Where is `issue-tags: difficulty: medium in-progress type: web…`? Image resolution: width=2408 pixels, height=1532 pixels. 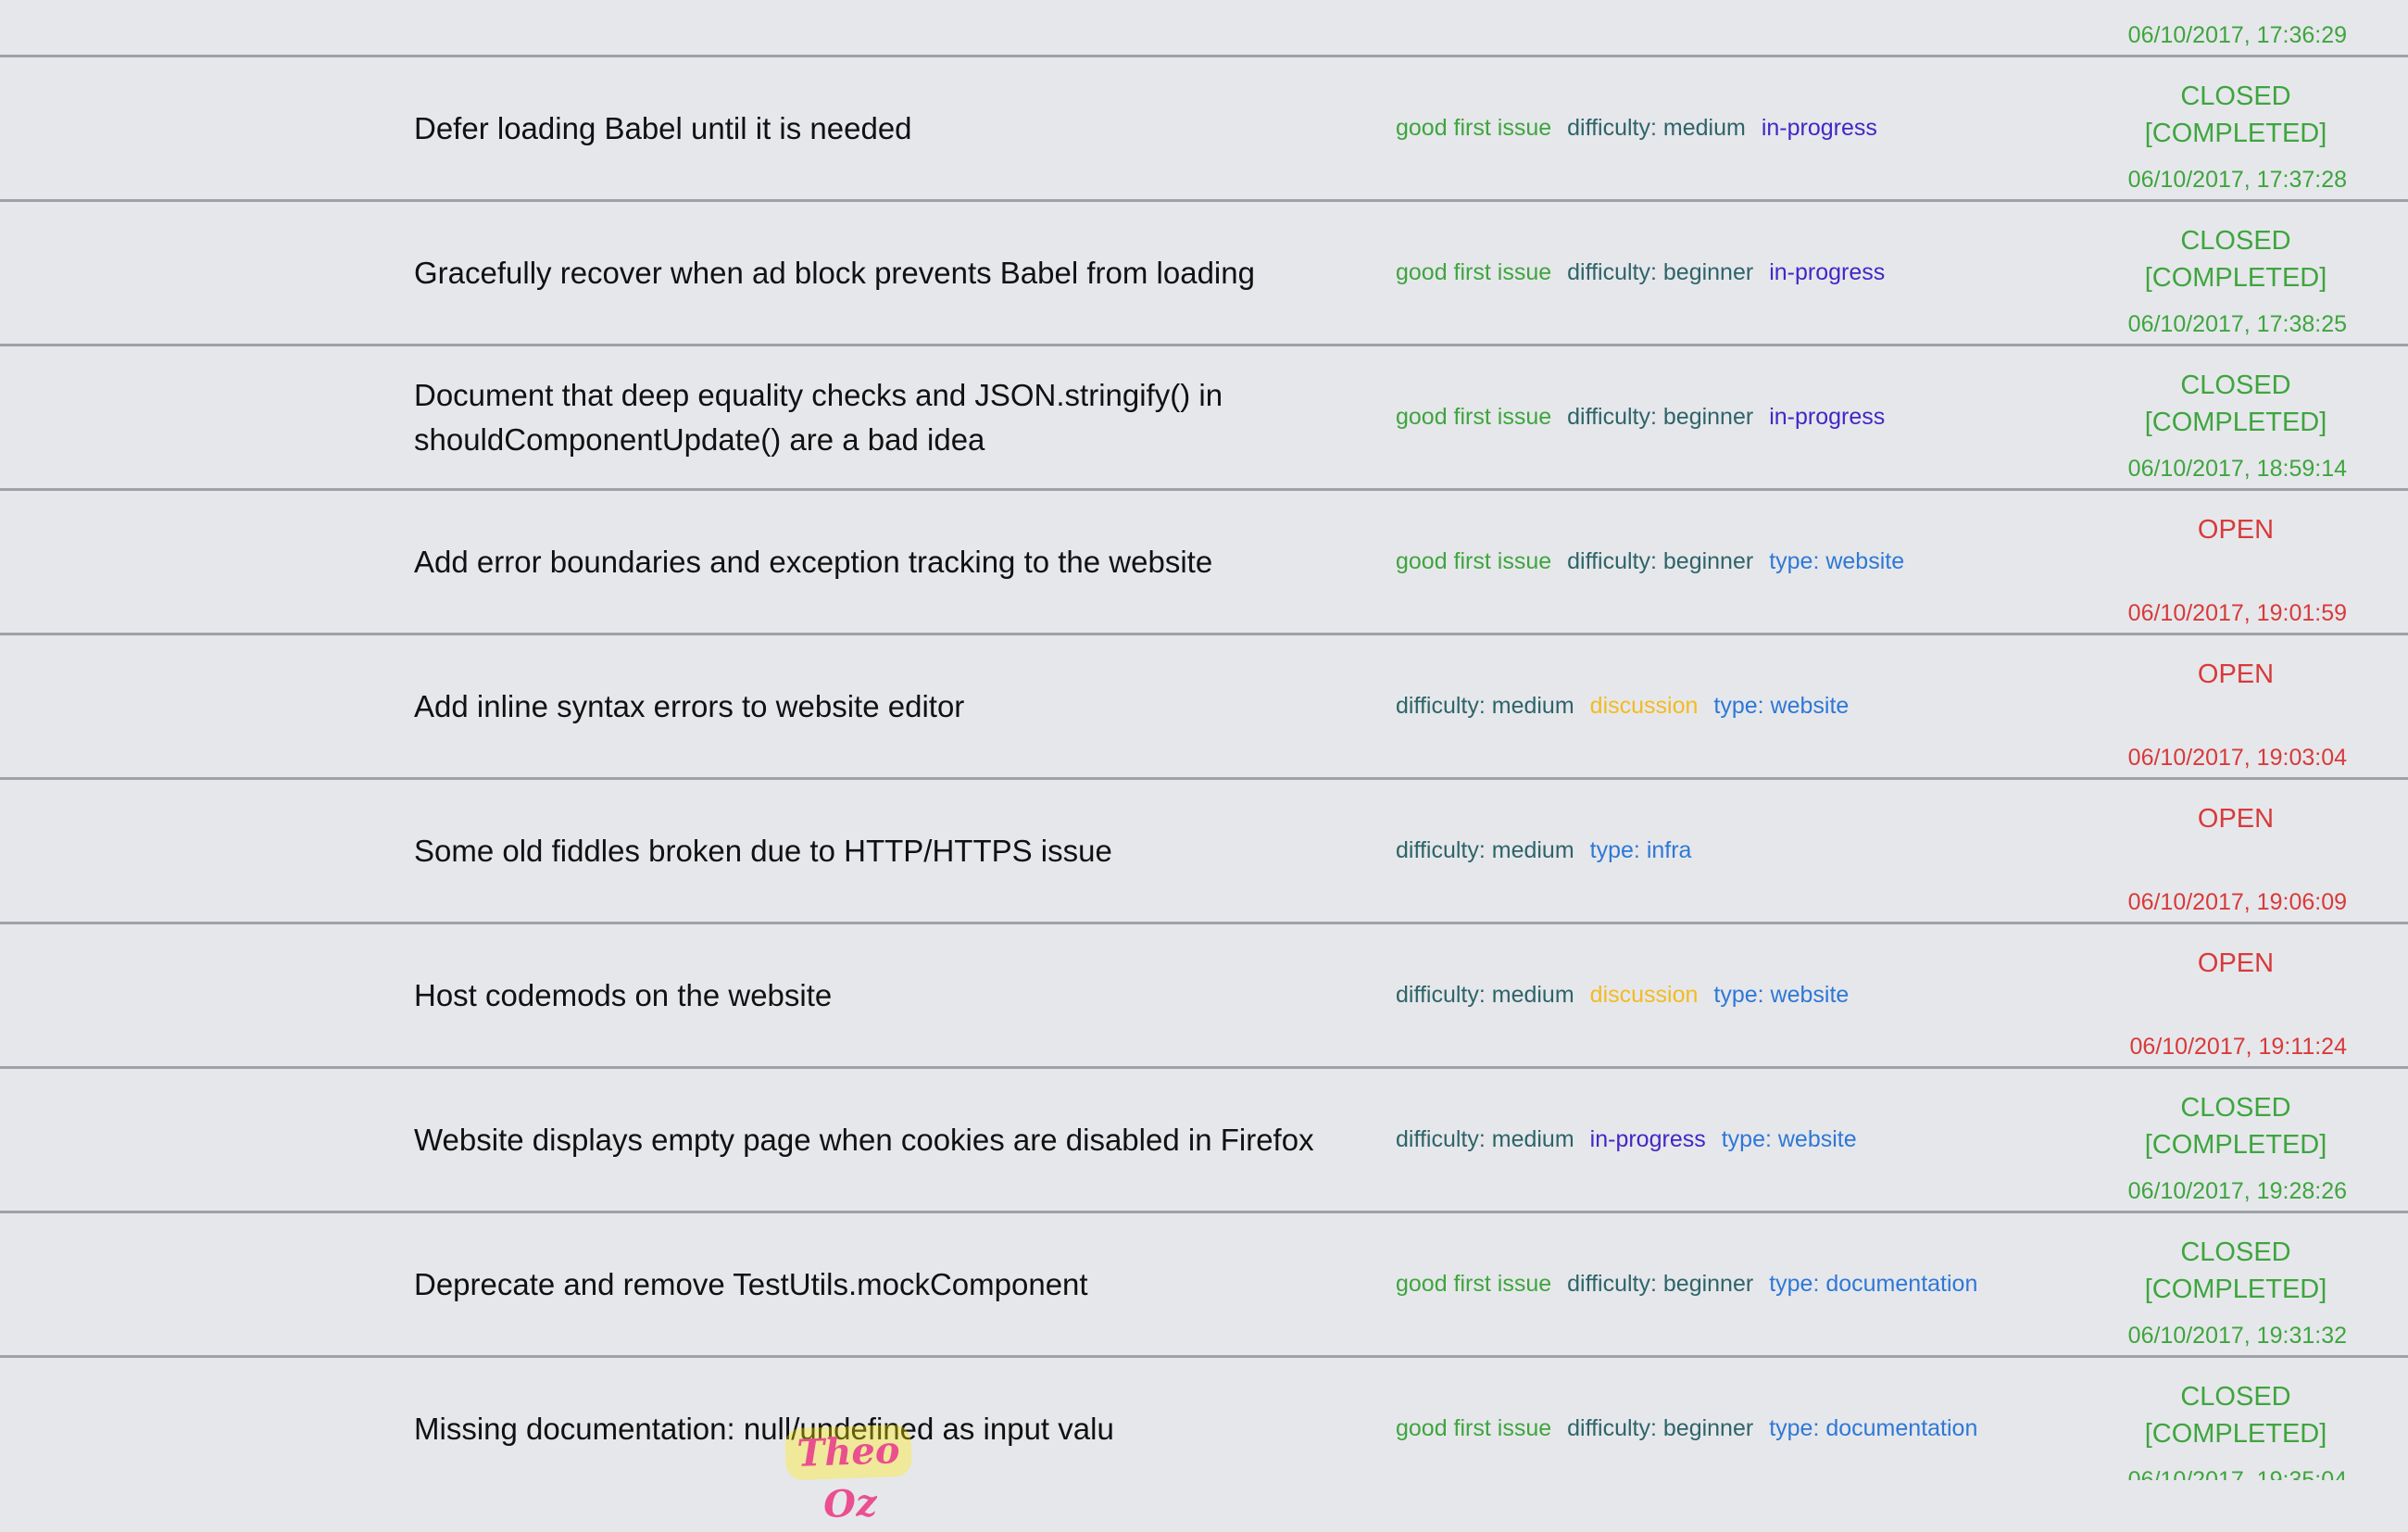
issue-tags: difficulty: medium in-progress type: web… is located at coordinates (1634, 1140).